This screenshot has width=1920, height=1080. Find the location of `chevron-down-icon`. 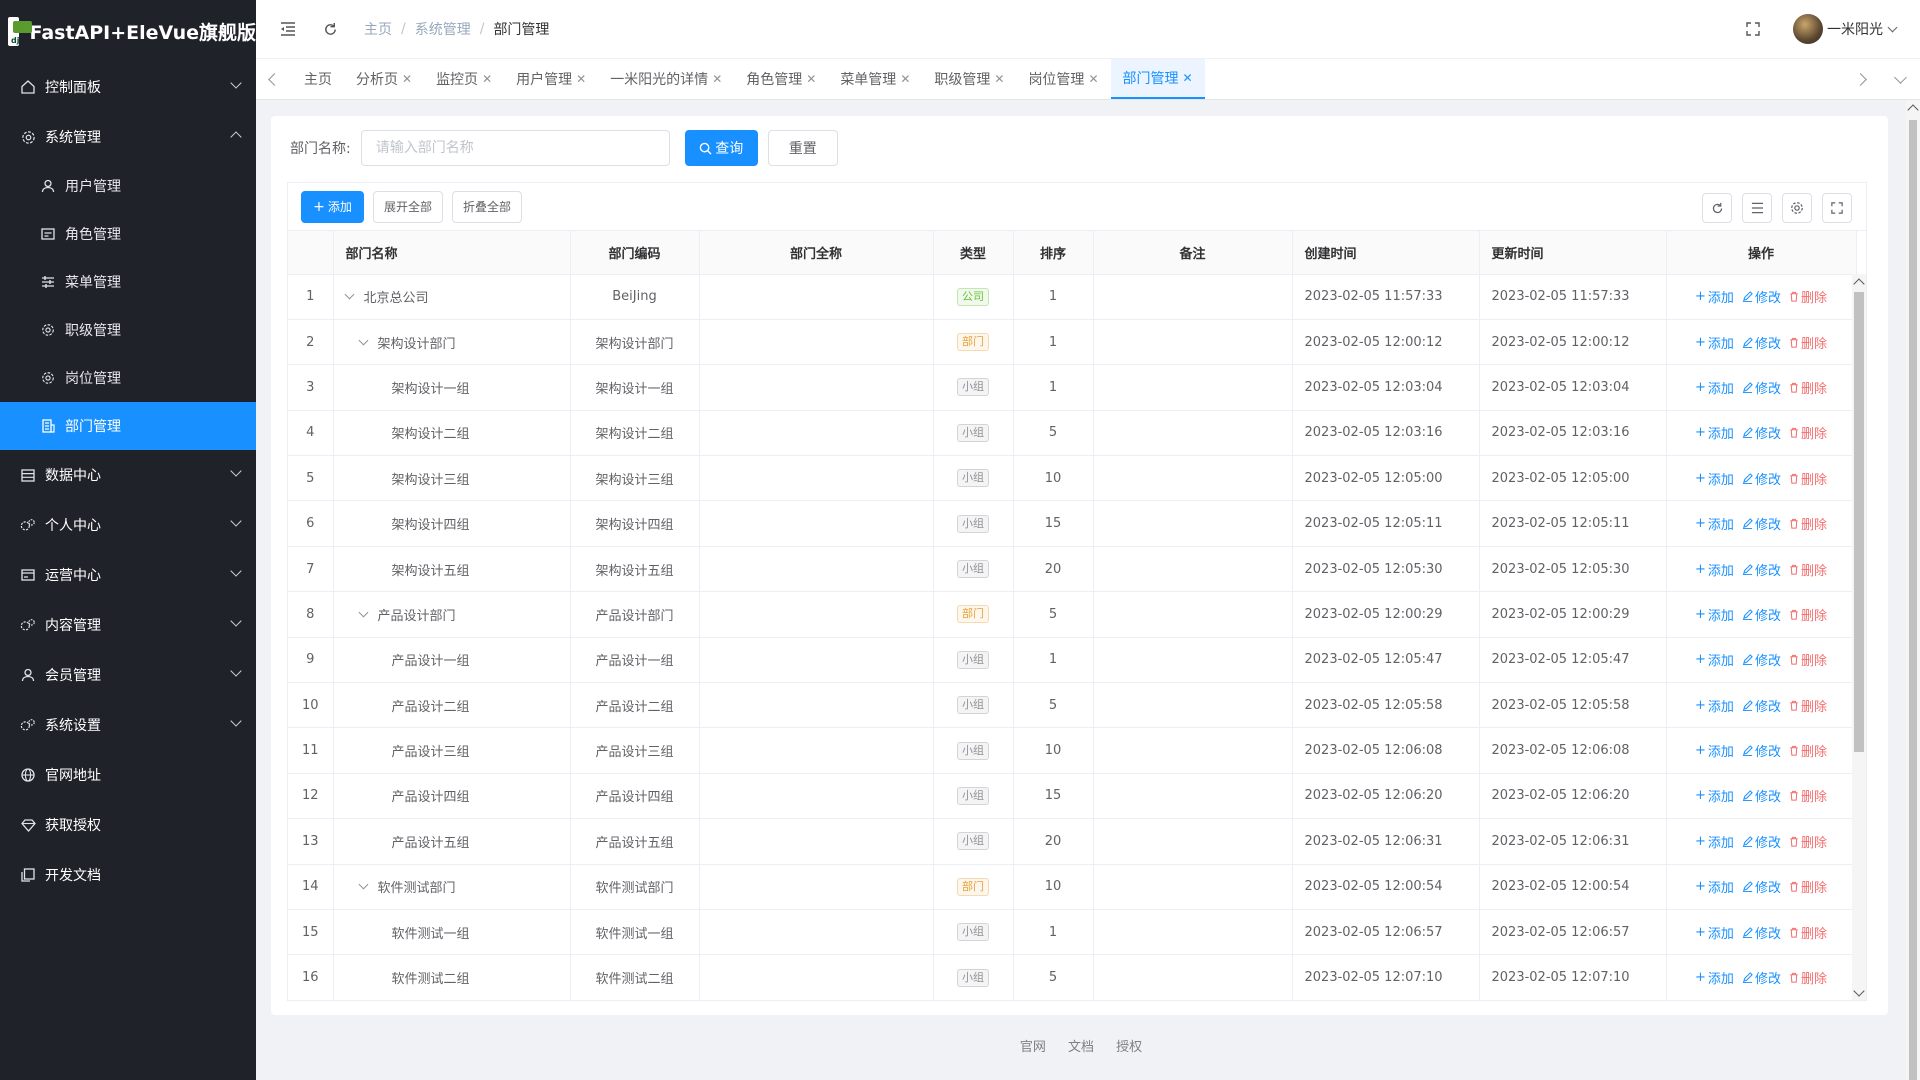

chevron-down-icon is located at coordinates (1893, 27).